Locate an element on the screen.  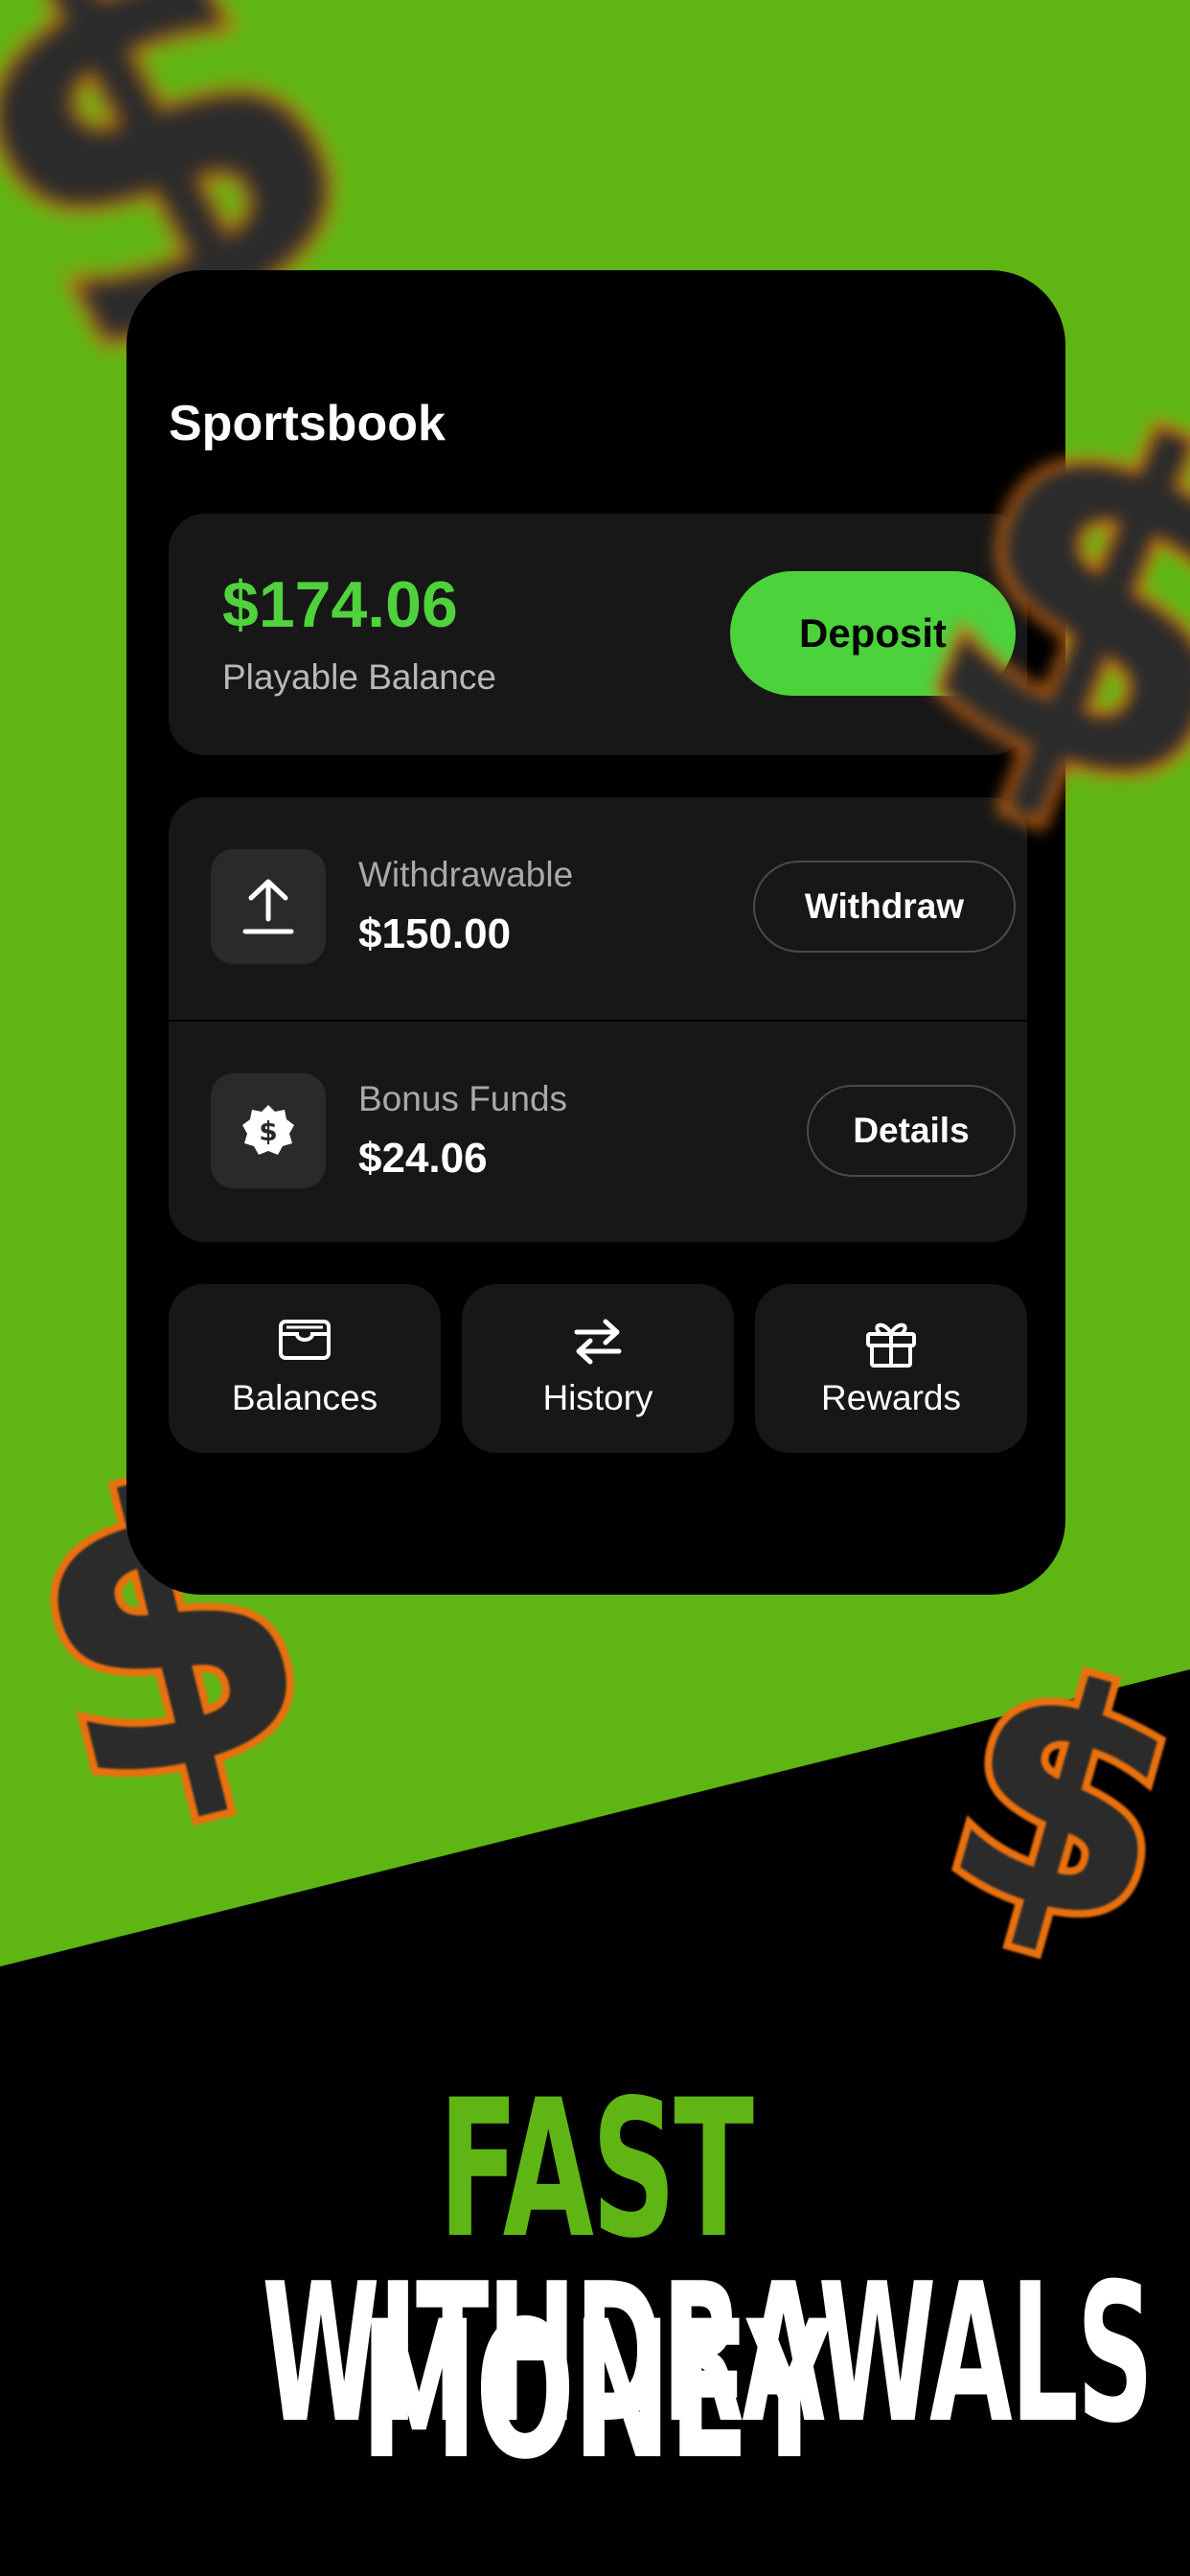
history-tile: History is located at coordinates (598, 1368).